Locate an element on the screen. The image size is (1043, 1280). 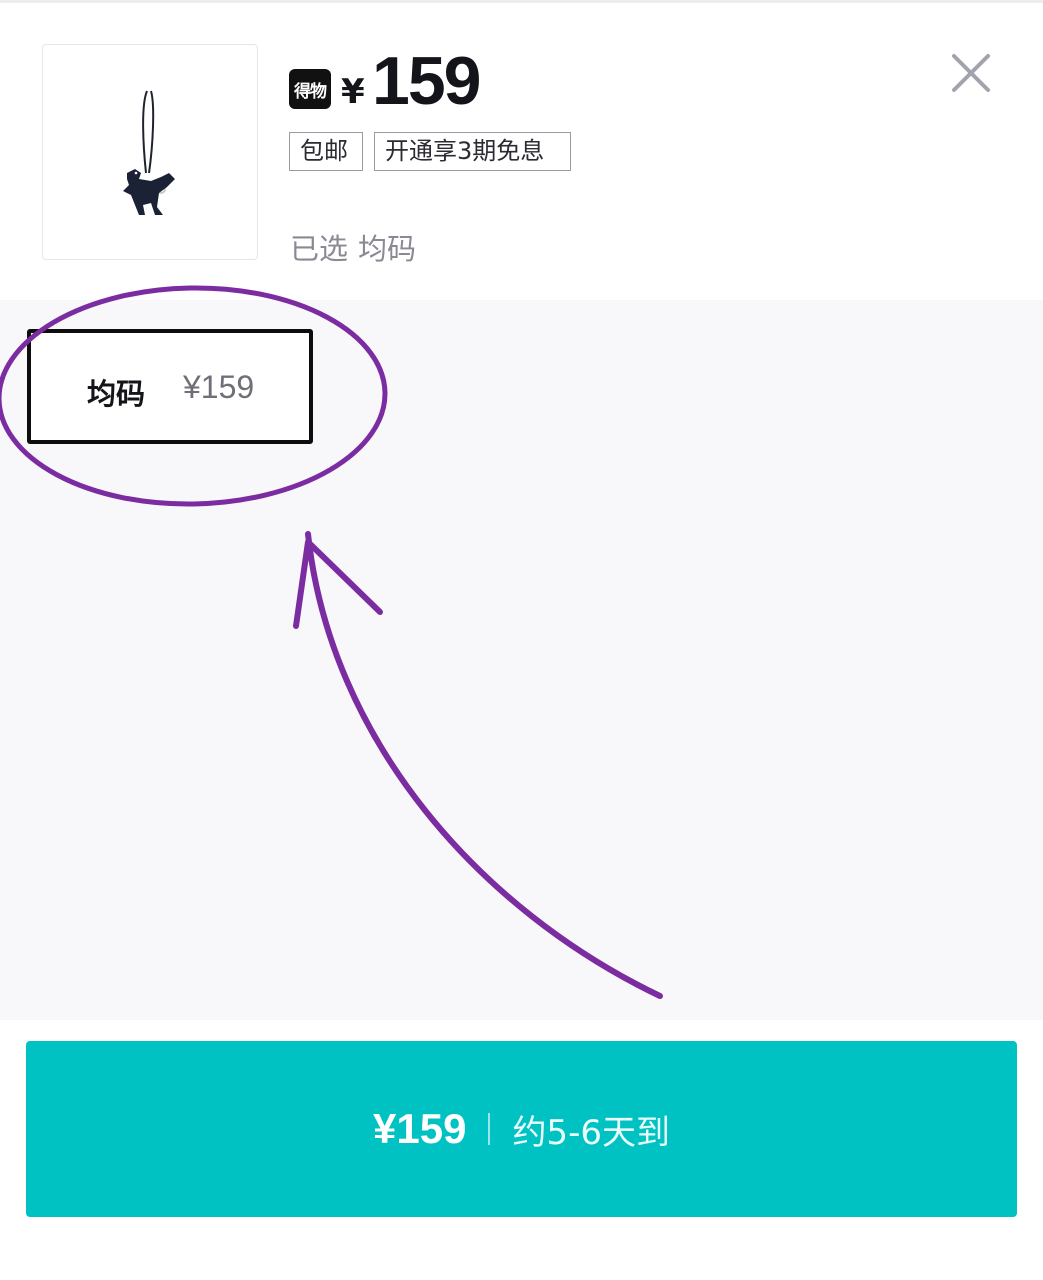
free-shipping-tag: 包邮 is located at coordinates (326, 151).